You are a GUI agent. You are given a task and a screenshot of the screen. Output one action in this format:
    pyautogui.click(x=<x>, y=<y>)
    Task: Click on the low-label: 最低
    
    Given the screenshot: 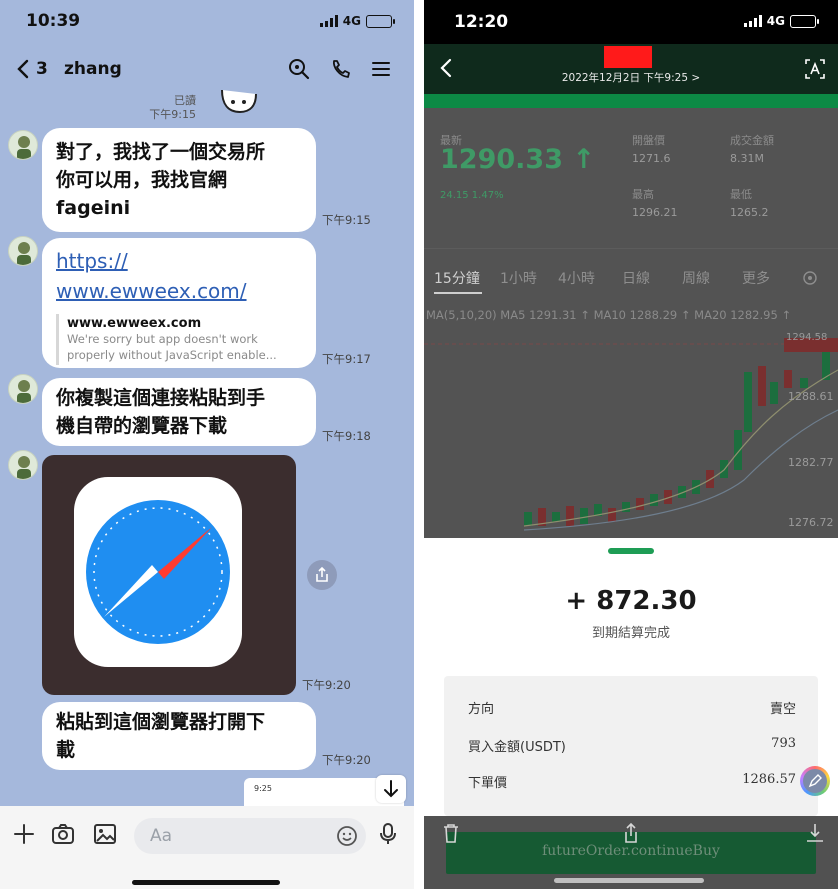 What is the action you would take?
    pyautogui.click(x=741, y=194)
    